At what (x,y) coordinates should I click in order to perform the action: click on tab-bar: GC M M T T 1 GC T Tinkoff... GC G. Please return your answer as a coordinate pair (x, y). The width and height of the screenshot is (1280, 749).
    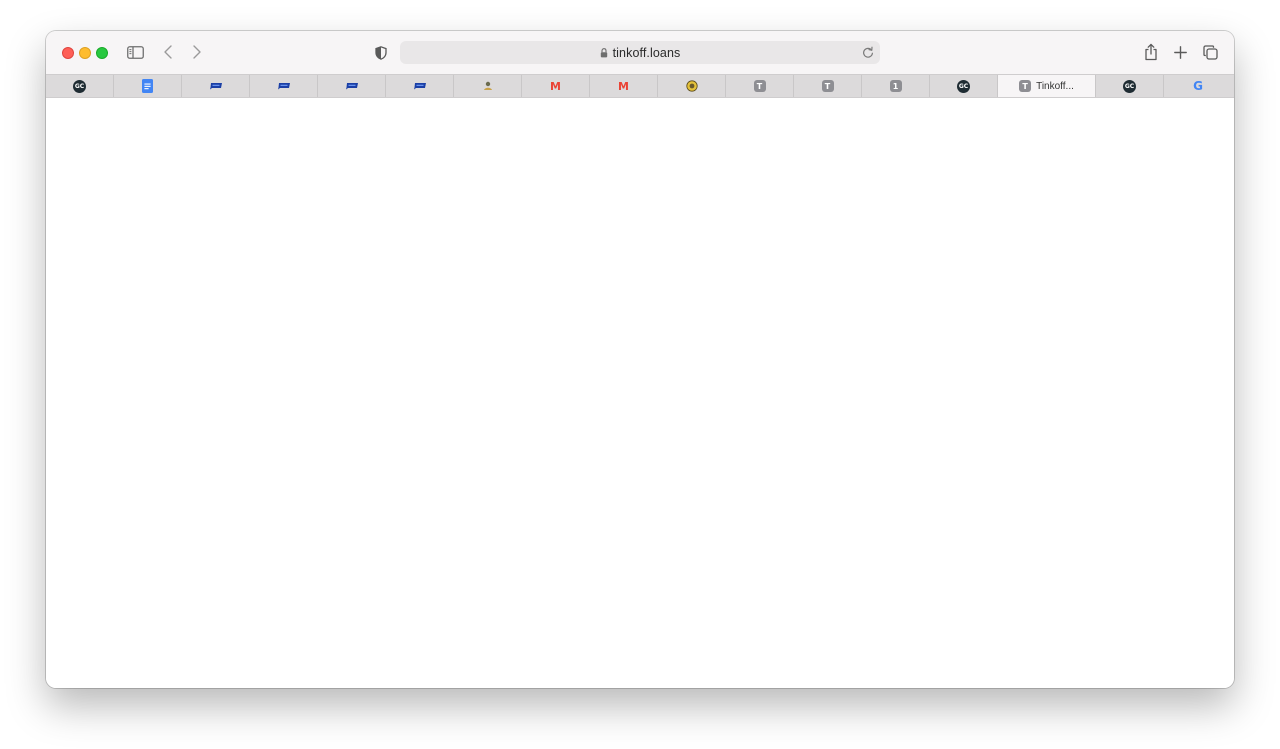
    Looking at the image, I should click on (640, 86).